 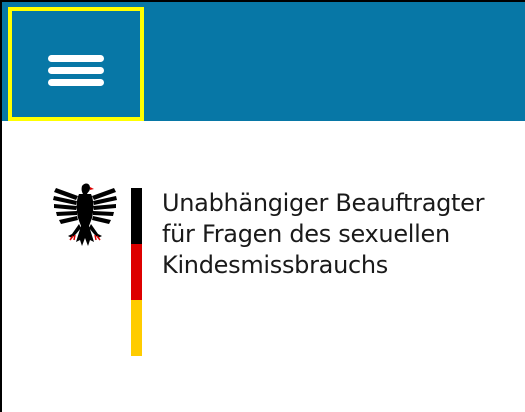 I want to click on flag-stripe-black, so click(x=136, y=216).